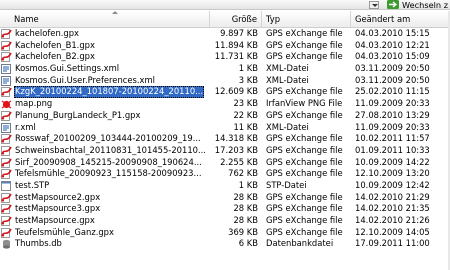 The height and width of the screenshot is (270, 450). I want to click on name-cell: kachelofen.gpx, so click(105, 34).